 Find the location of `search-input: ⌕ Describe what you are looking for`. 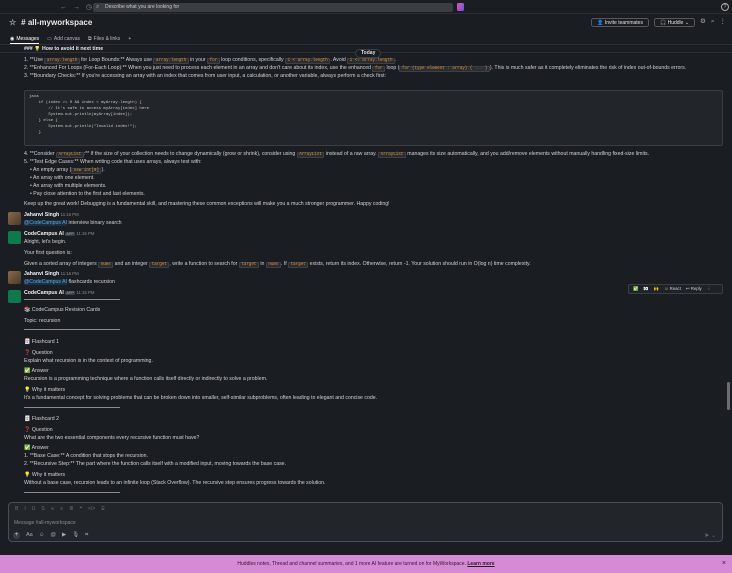

search-input: ⌕ Describe what you are looking for is located at coordinates (273, 7).